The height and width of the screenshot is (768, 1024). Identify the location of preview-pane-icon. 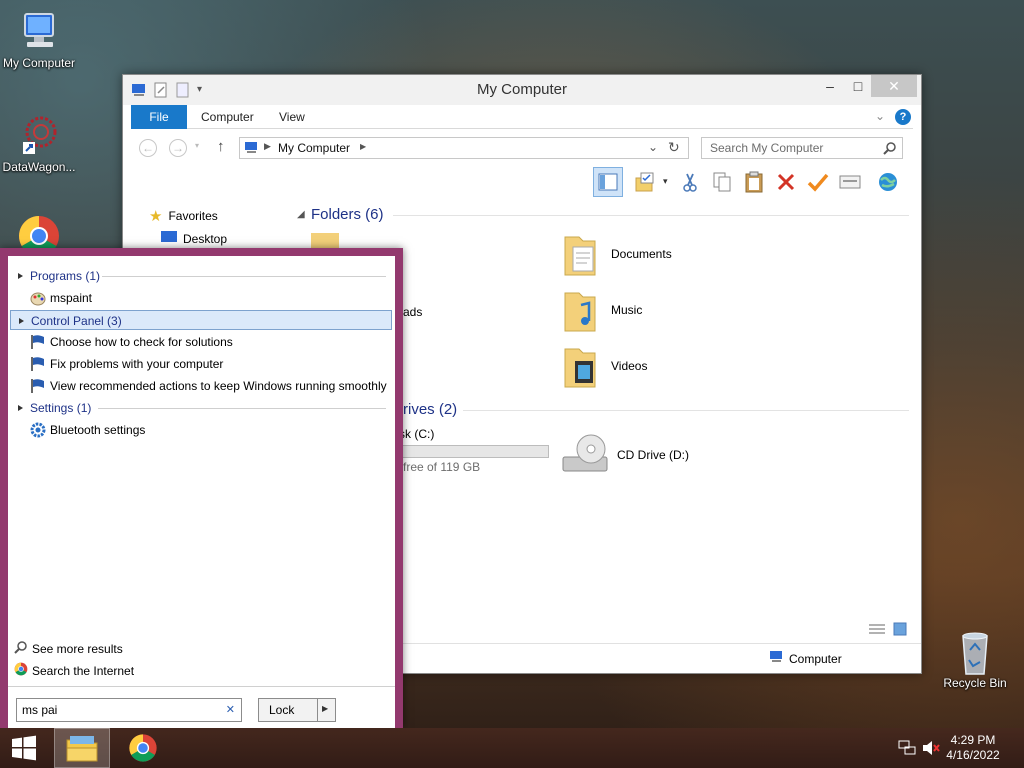
(608, 182).